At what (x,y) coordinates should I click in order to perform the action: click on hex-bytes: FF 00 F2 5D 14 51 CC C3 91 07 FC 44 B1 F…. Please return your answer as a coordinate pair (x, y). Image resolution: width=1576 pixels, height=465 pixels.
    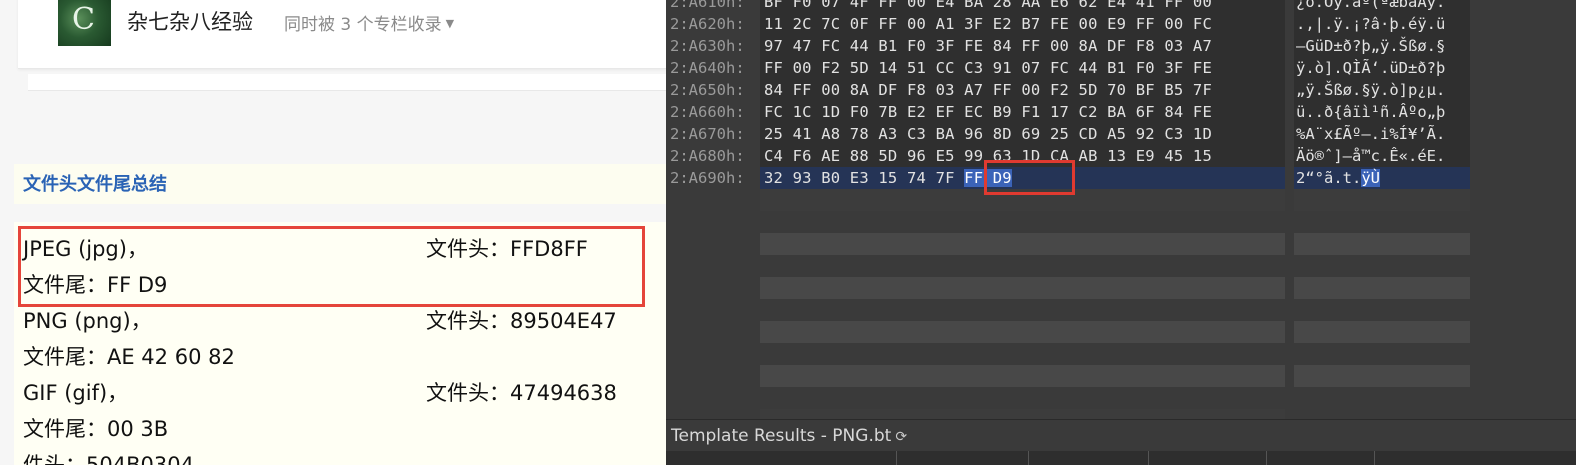
    Looking at the image, I should click on (988, 68).